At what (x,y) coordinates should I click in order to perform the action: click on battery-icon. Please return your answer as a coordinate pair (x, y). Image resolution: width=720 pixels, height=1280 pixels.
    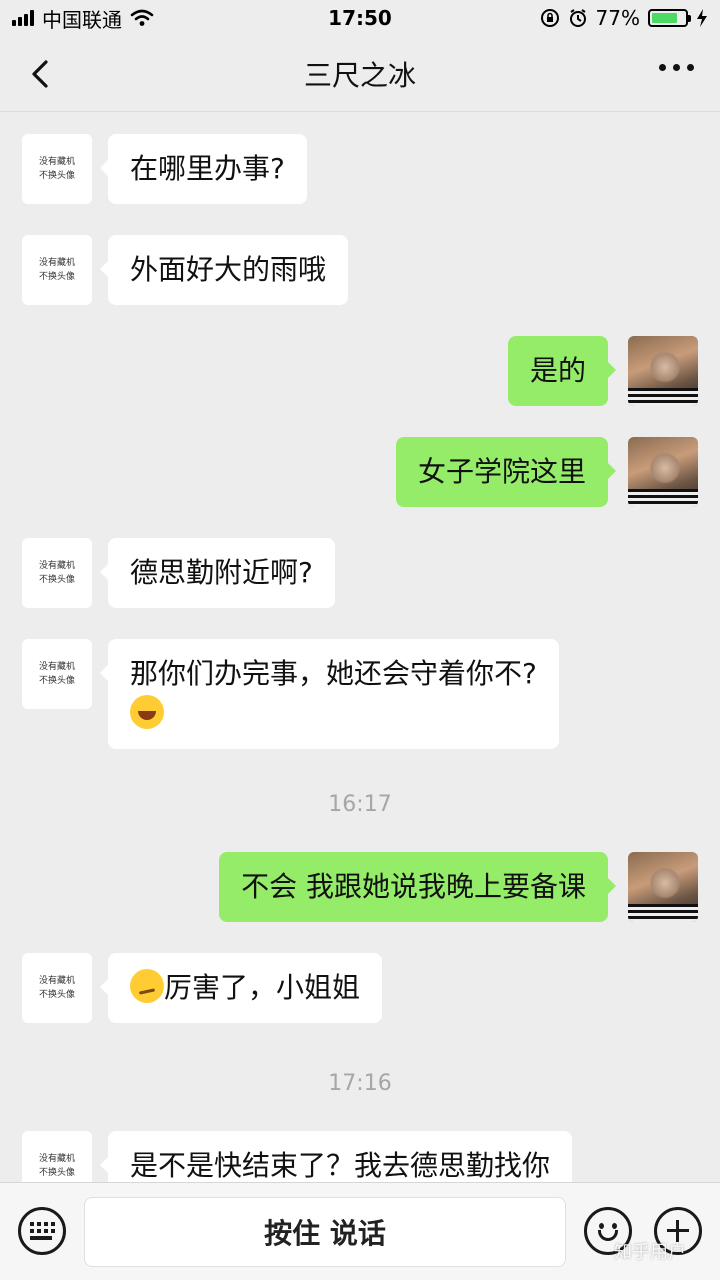
    Looking at the image, I should click on (669, 18).